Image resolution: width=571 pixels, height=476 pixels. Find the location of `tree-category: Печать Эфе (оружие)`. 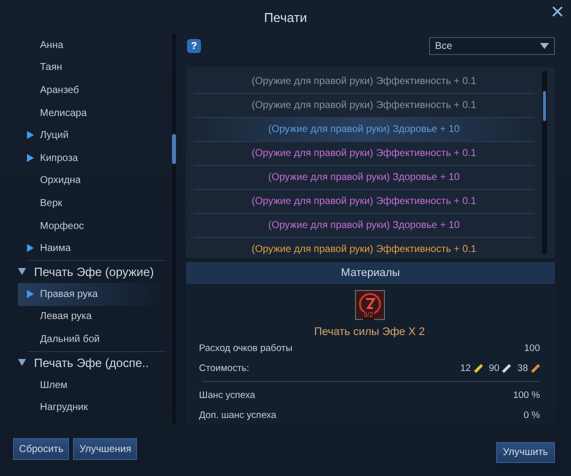

tree-category: Печать Эфе (оружие) is located at coordinates (92, 271).